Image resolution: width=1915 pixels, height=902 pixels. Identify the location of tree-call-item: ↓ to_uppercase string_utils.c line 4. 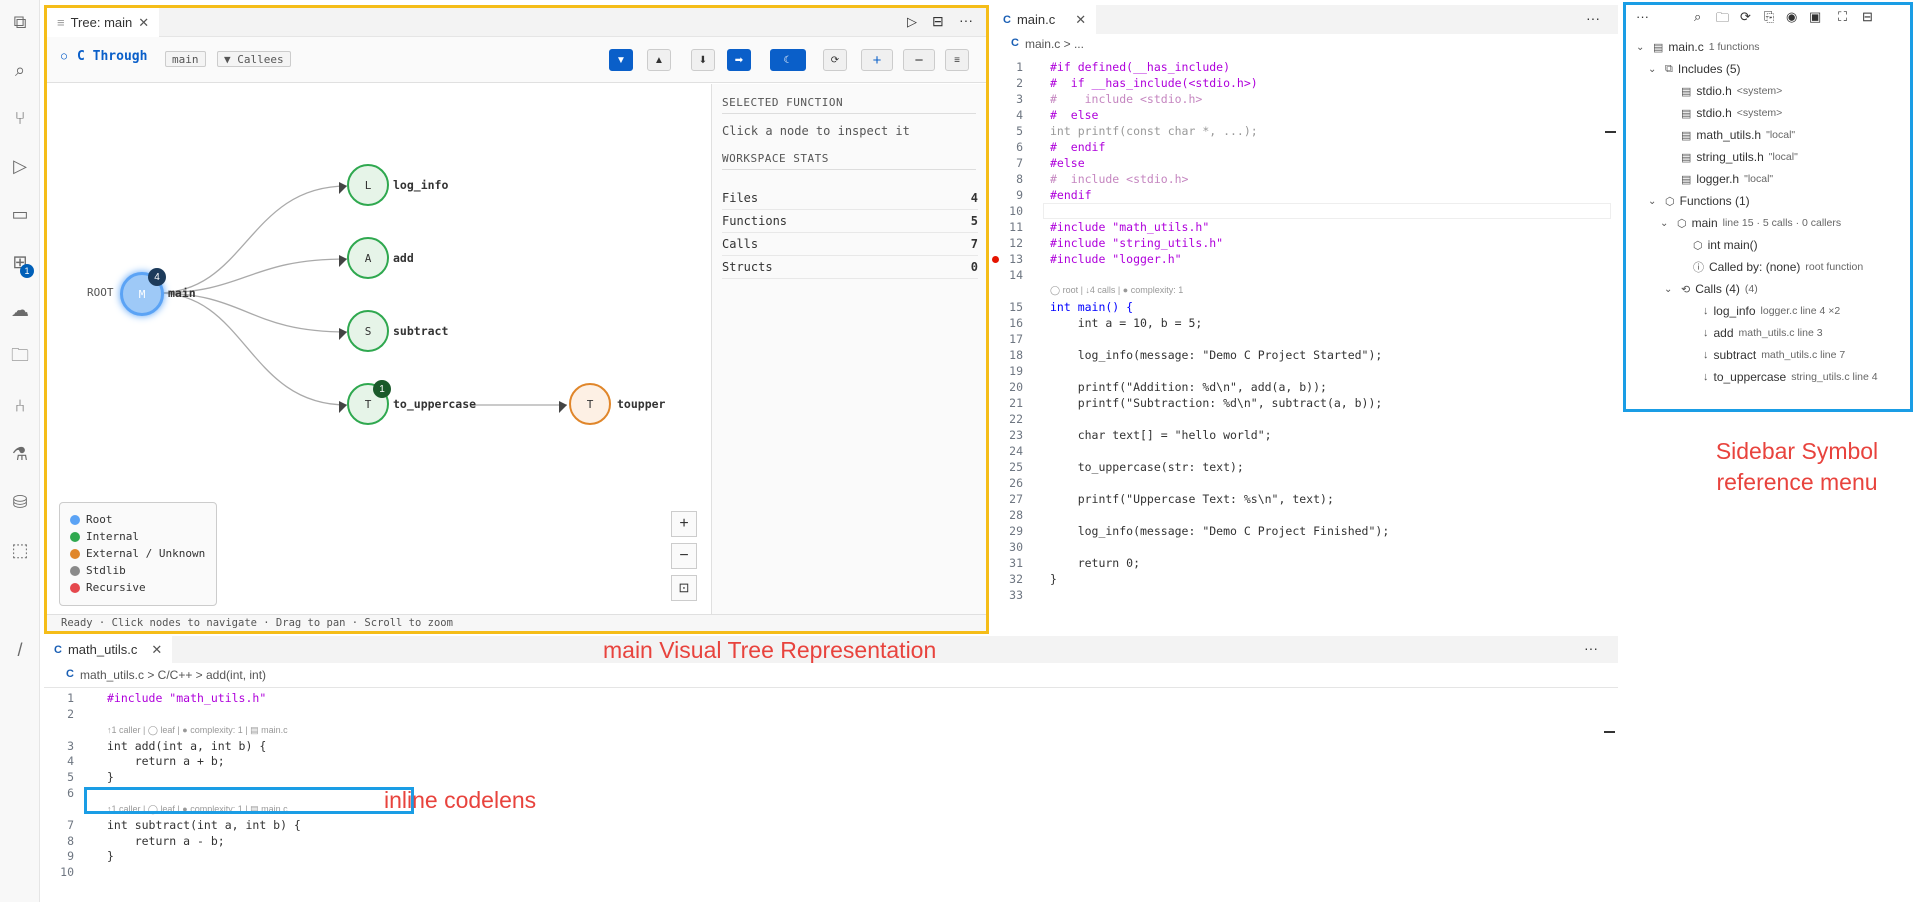
(1752, 377).